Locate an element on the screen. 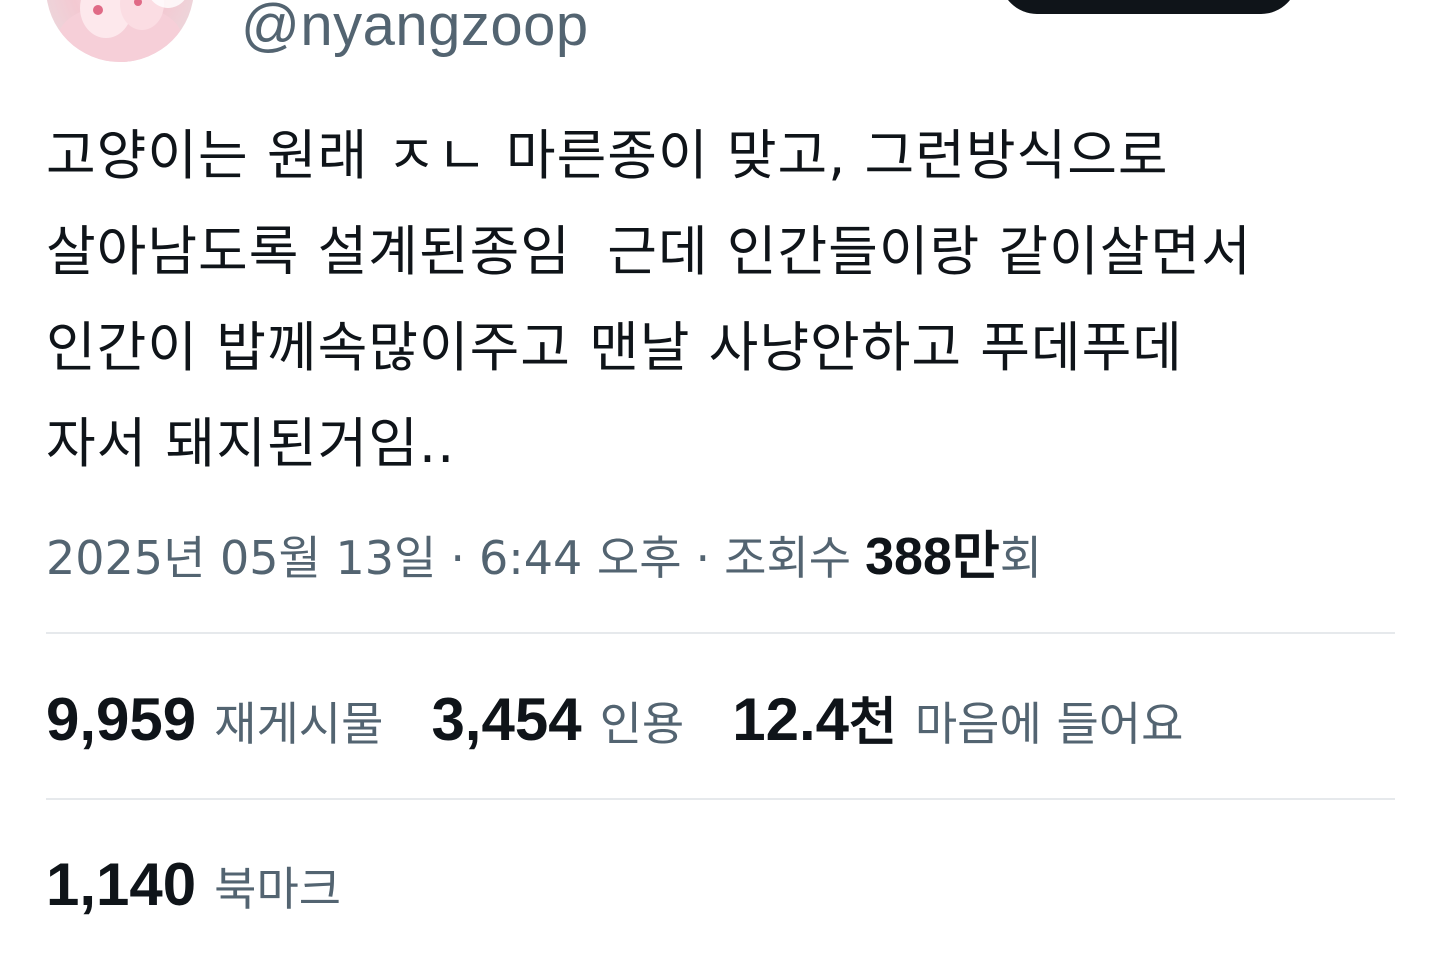  reposts-stat: 9,959 재게시물 is located at coordinates (214, 719).